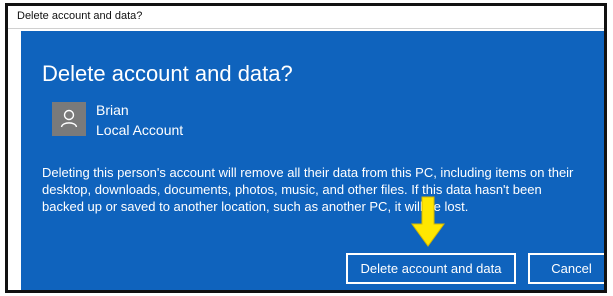 The height and width of the screenshot is (296, 613). I want to click on user-name: Brian, so click(112, 110).